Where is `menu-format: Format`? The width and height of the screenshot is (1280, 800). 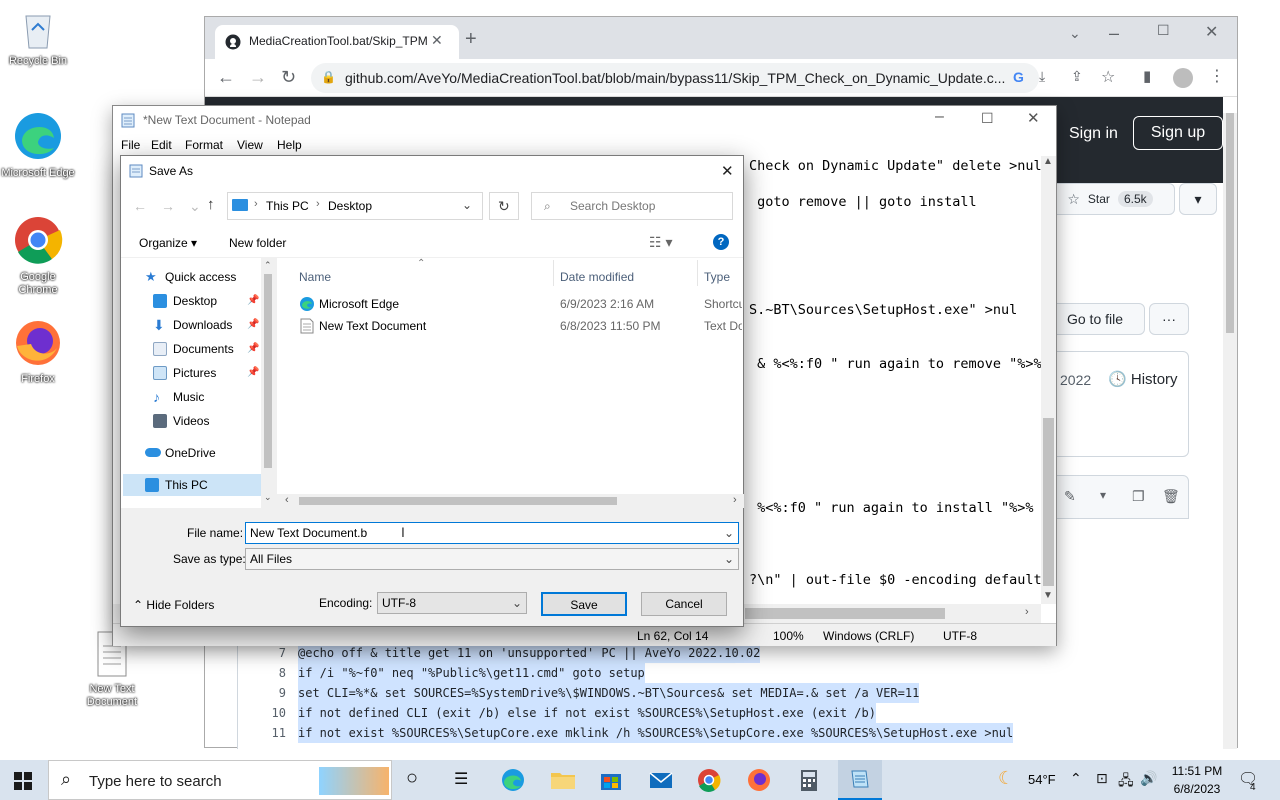
menu-format: Format is located at coordinates (204, 145).